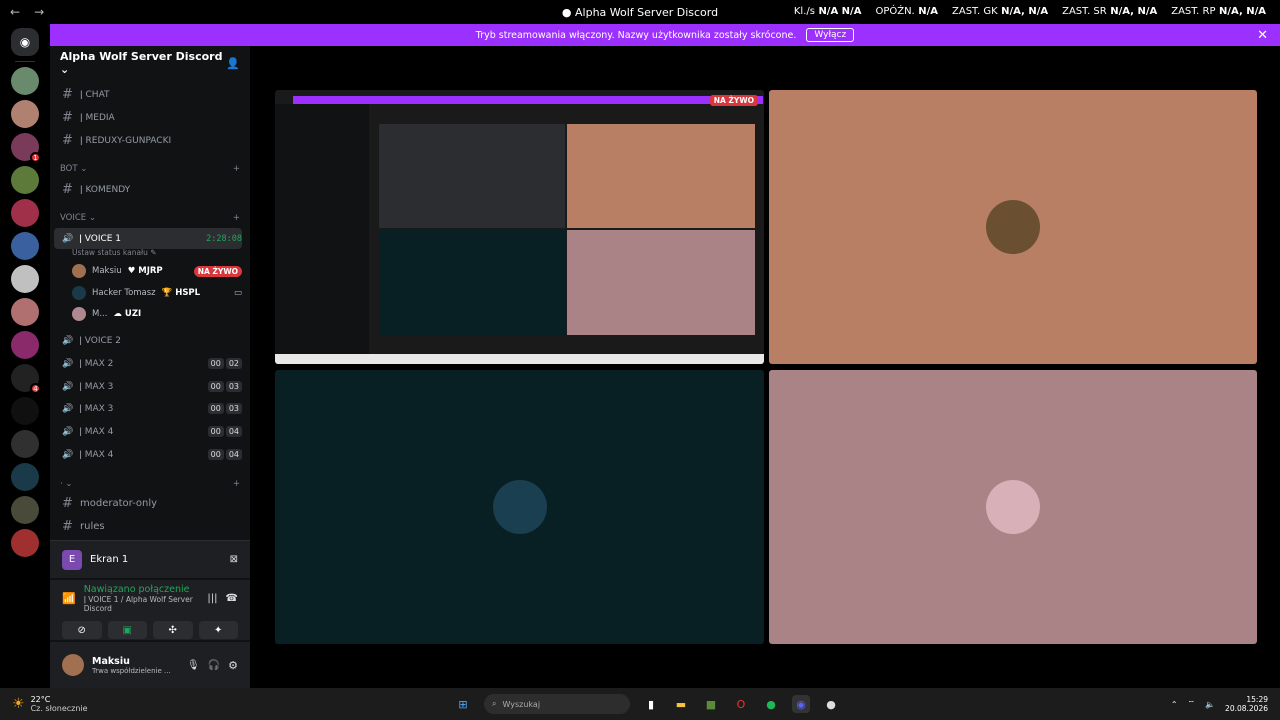  I want to click on network-icon: ⌔, so click(1192, 704).